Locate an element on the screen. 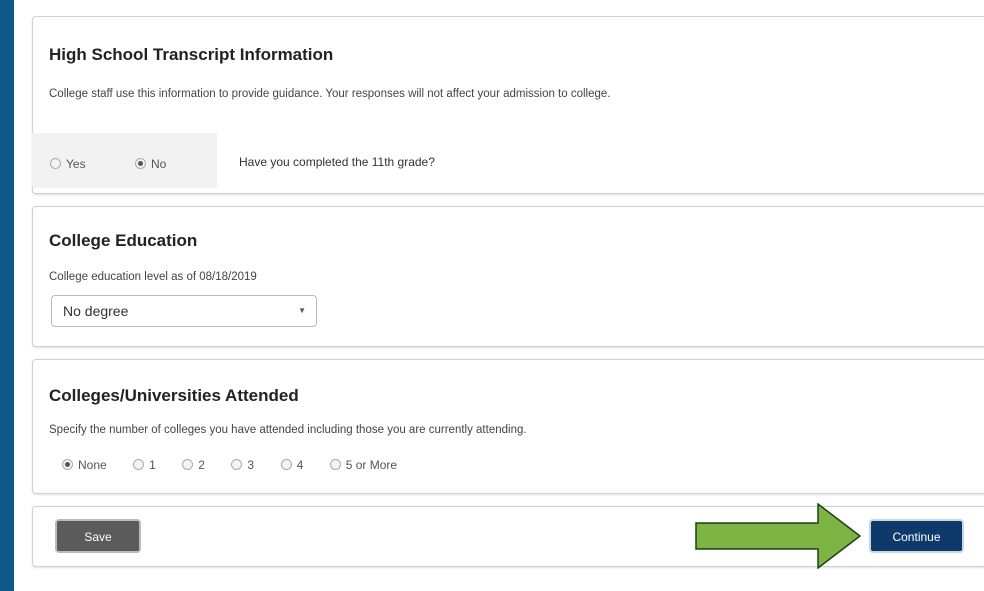 Image resolution: width=984 pixels, height=591 pixels. eleventh-grade-question: Have you completed the 11th grade? is located at coordinates (337, 162).